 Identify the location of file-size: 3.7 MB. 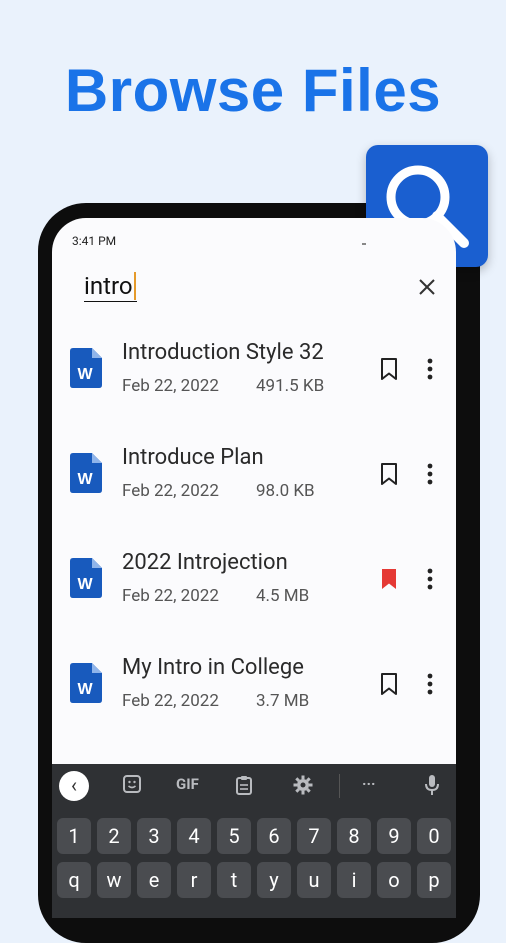
(283, 701).